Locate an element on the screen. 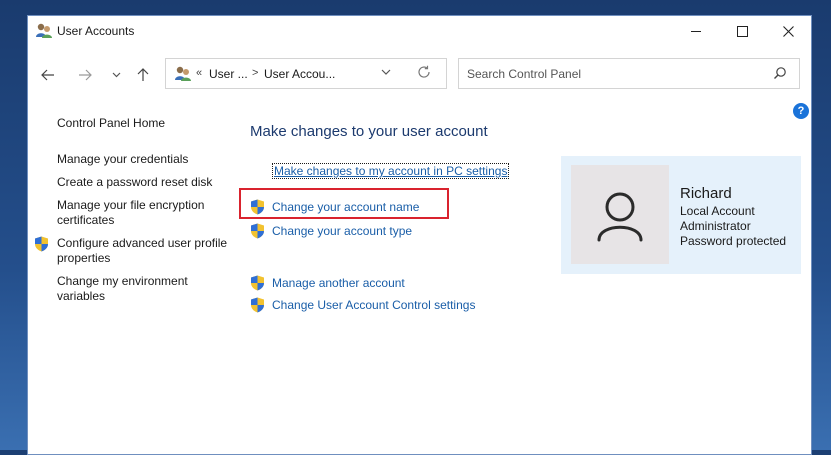 The height and width of the screenshot is (455, 831). change-account-type-link: Change your account type is located at coordinates (342, 231).